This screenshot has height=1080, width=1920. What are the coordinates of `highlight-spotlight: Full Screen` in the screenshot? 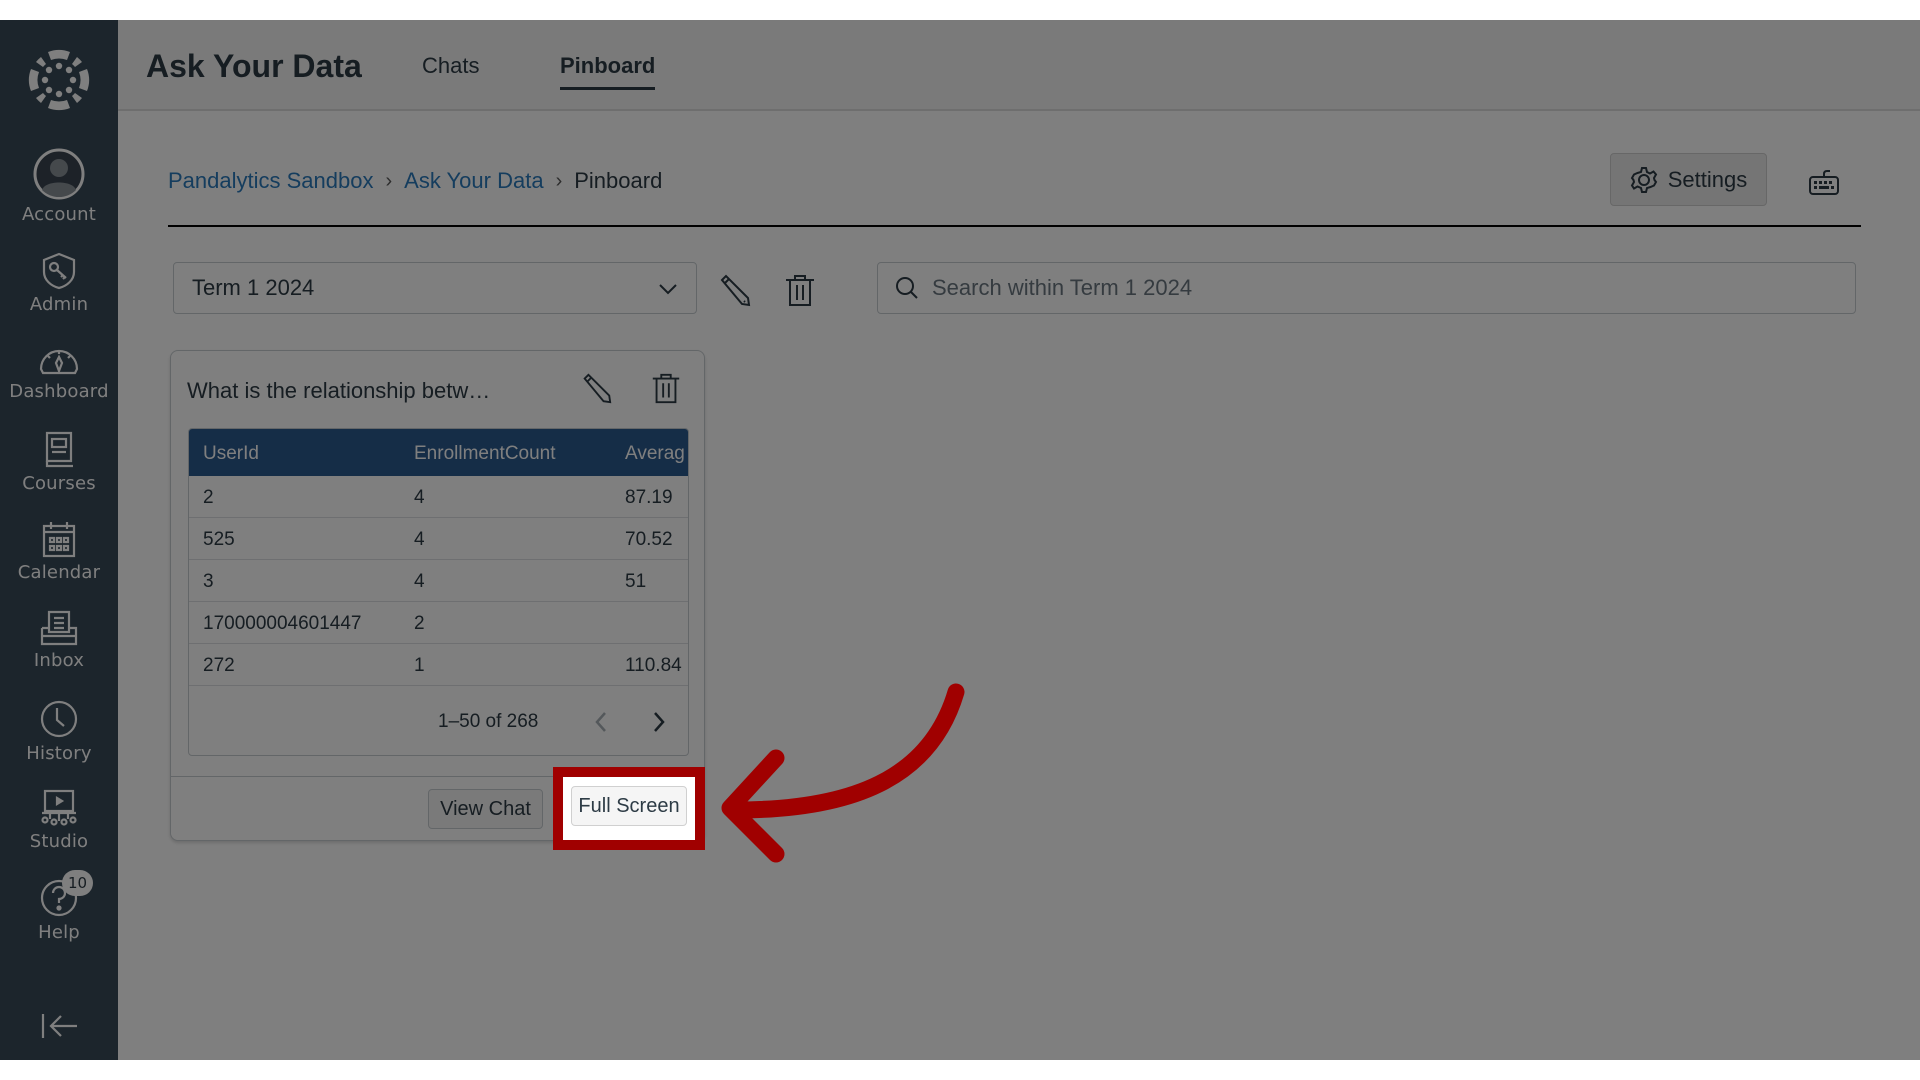 It's located at (629, 808).